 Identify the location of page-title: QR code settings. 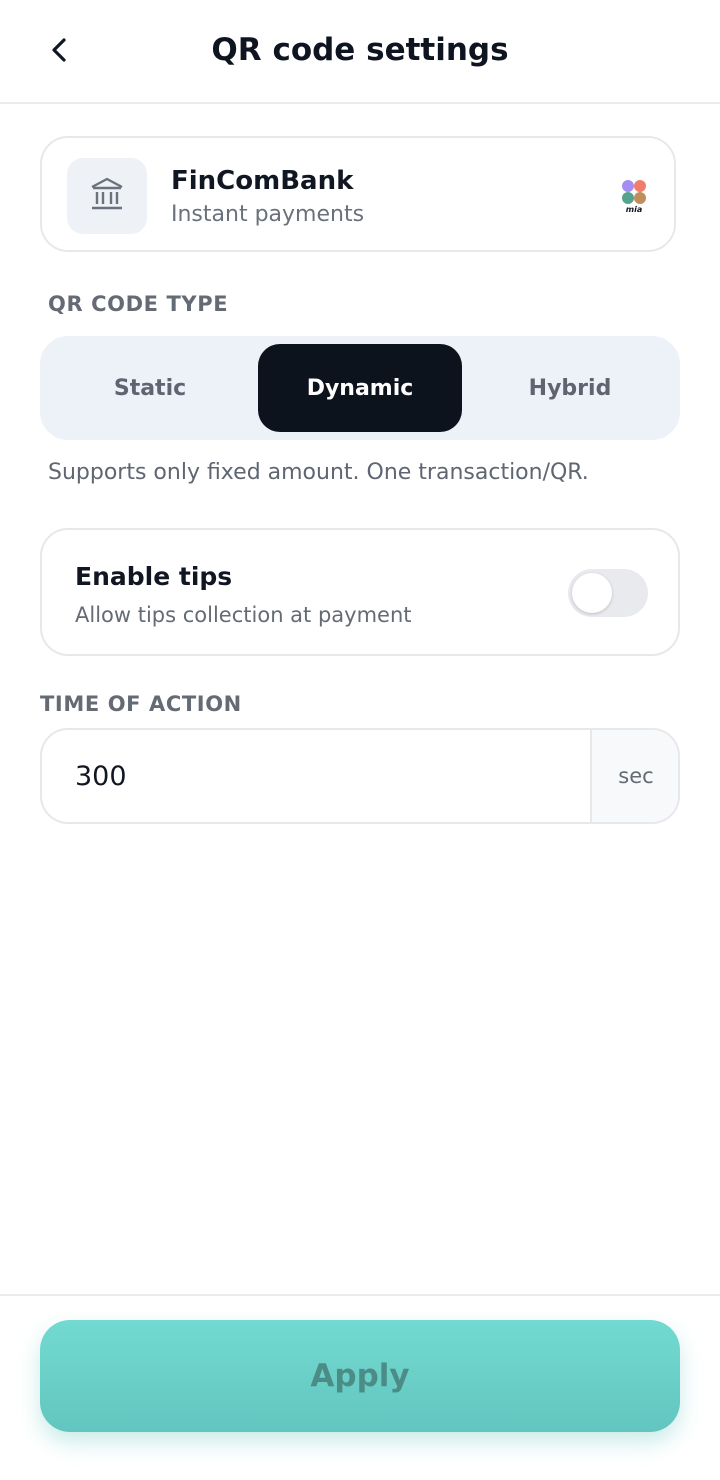
(360, 50).